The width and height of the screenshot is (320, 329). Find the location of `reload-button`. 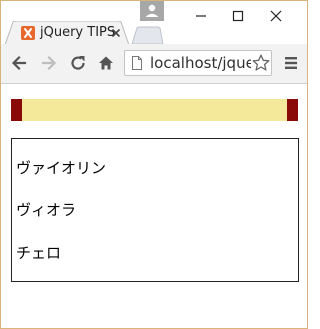

reload-button is located at coordinates (78, 63).